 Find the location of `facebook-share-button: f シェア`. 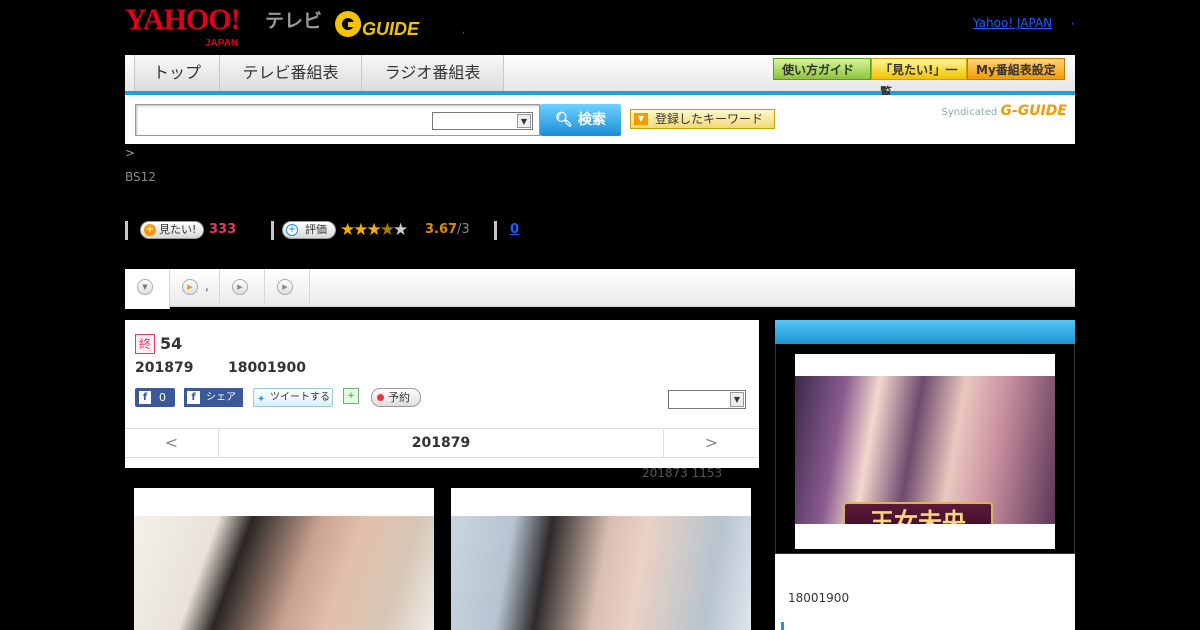

facebook-share-button: f シェア is located at coordinates (213, 397).